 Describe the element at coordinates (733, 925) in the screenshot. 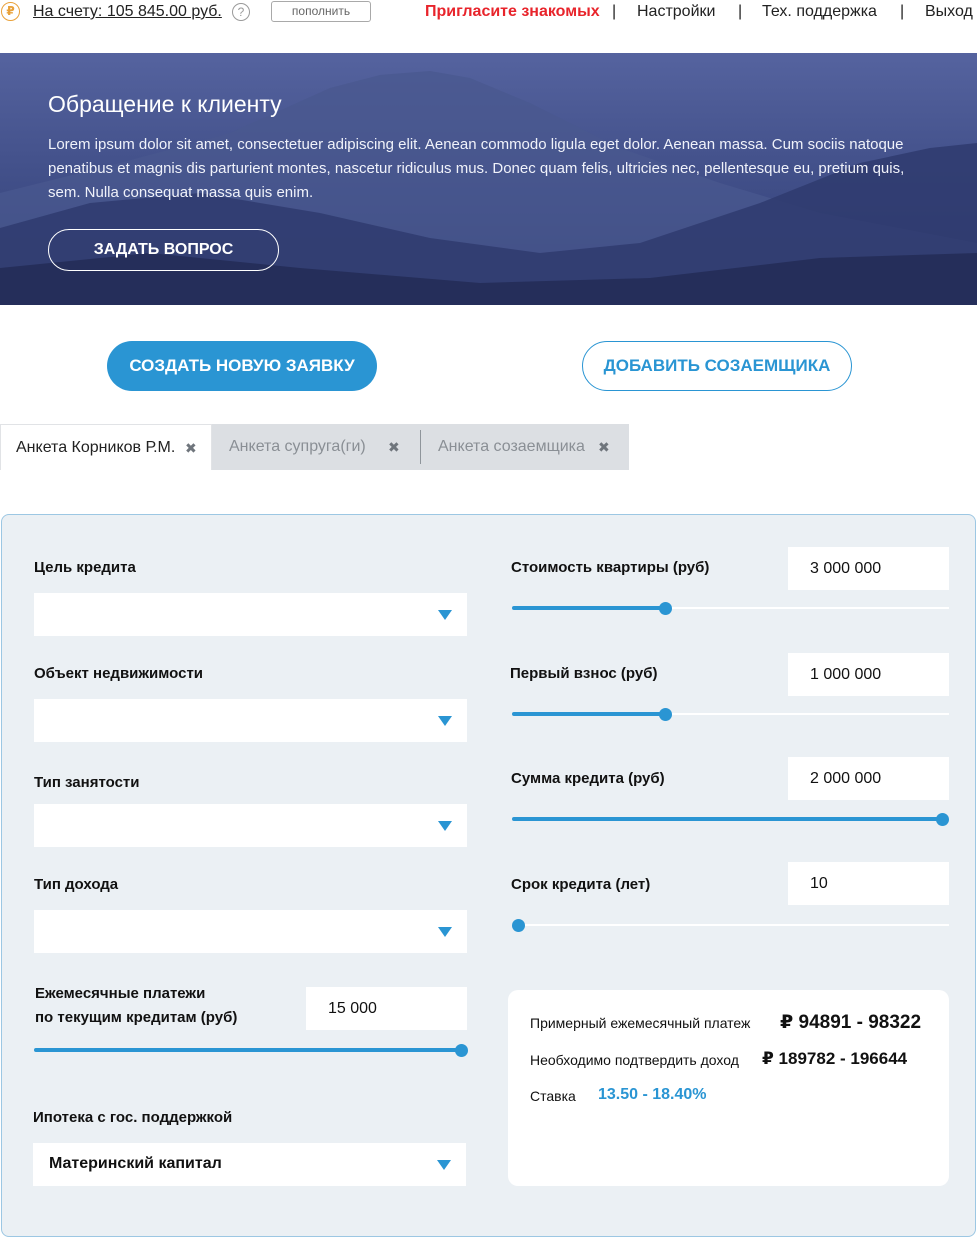

I see `slider-track` at that location.